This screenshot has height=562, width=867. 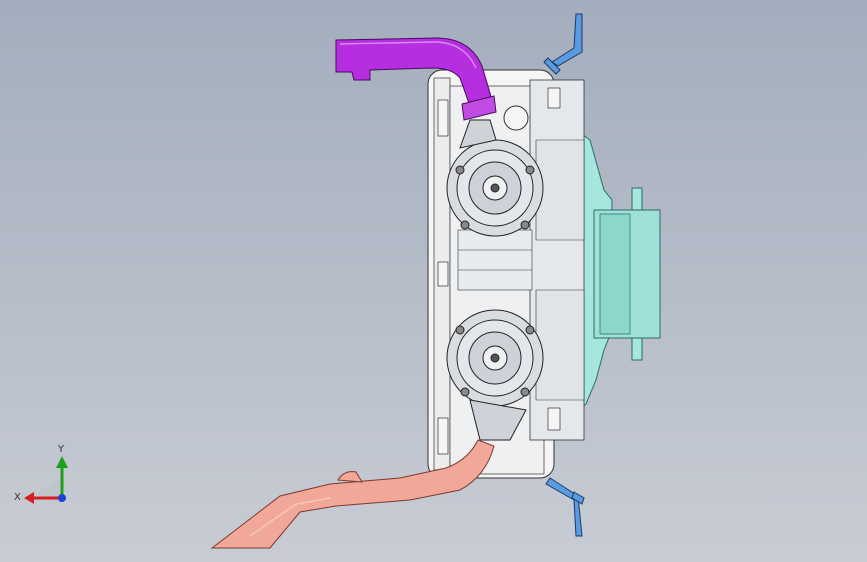 I want to click on triad-plane-shading, so click(x=49, y=491).